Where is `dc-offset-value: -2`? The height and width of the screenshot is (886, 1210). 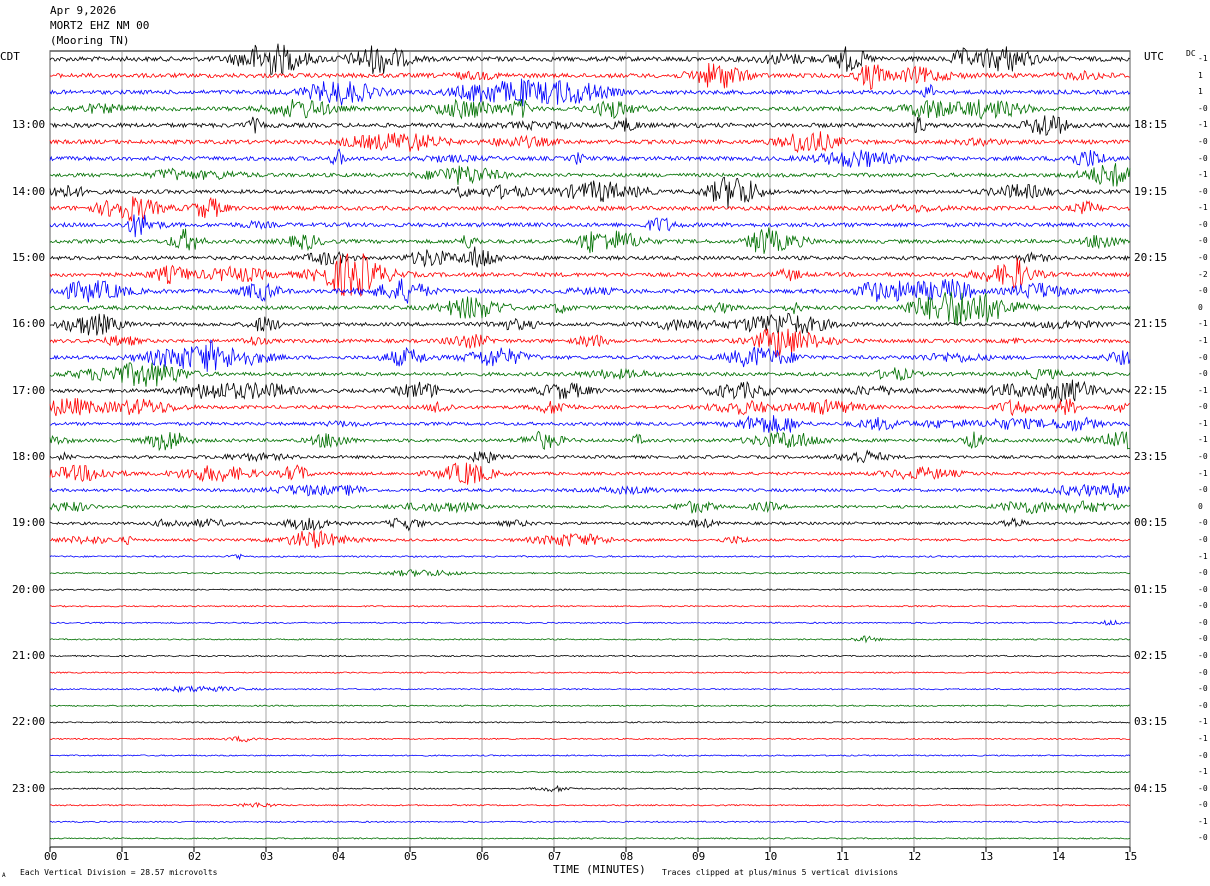 dc-offset-value: -2 is located at coordinates (1203, 274).